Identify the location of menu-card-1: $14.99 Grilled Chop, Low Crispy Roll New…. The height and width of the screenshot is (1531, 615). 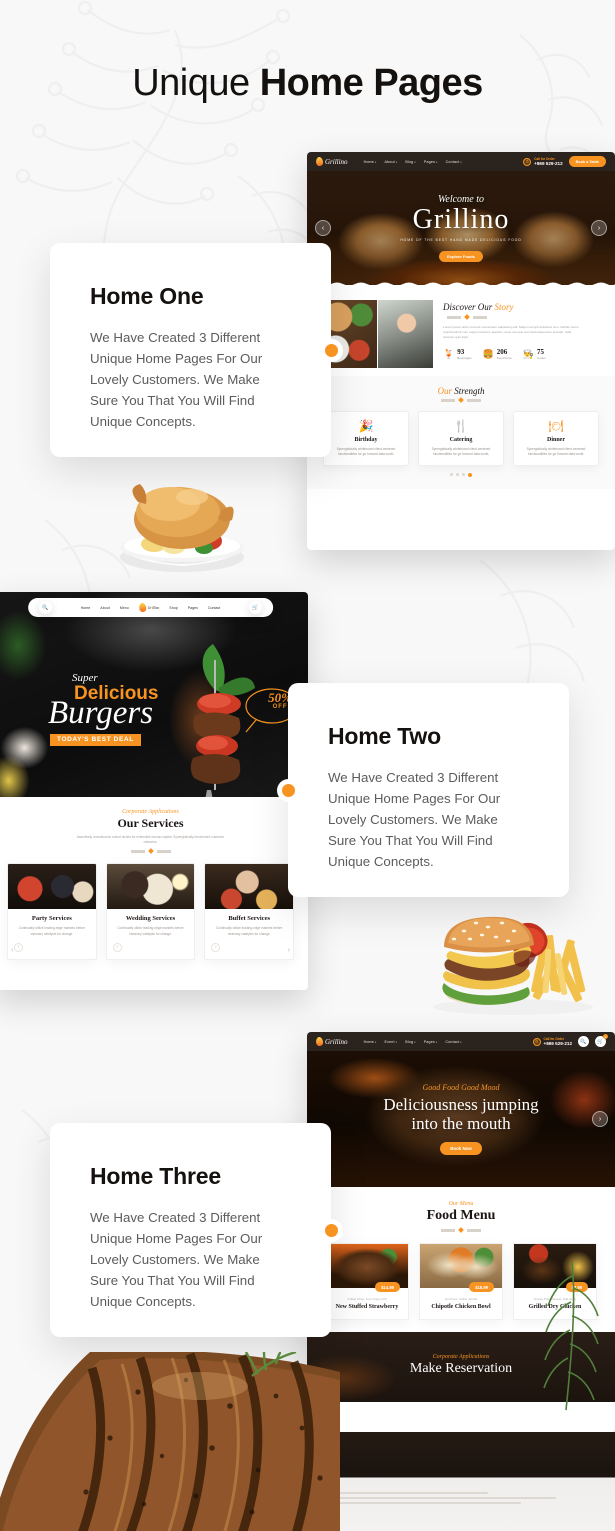
(367, 1281).